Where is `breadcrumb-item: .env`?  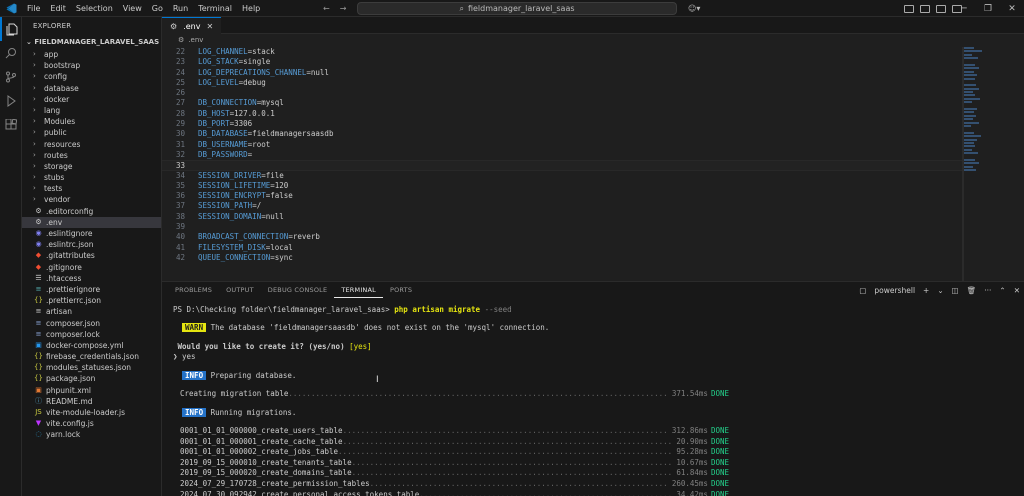 breadcrumb-item: .env is located at coordinates (195, 40).